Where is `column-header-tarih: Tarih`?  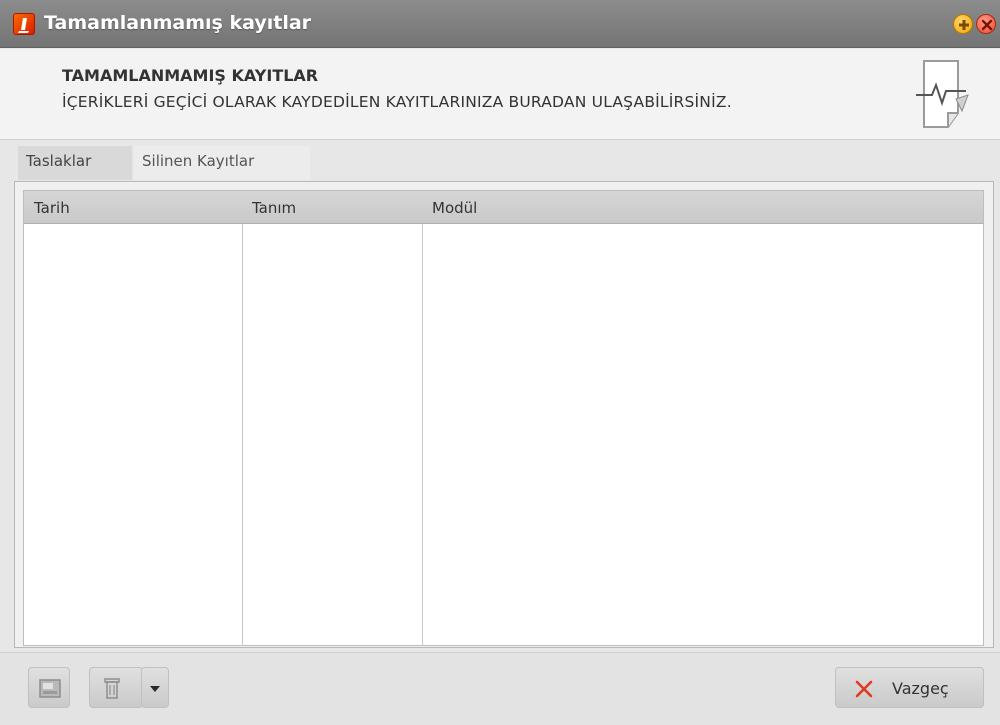 column-header-tarih: Tarih is located at coordinates (133, 207).